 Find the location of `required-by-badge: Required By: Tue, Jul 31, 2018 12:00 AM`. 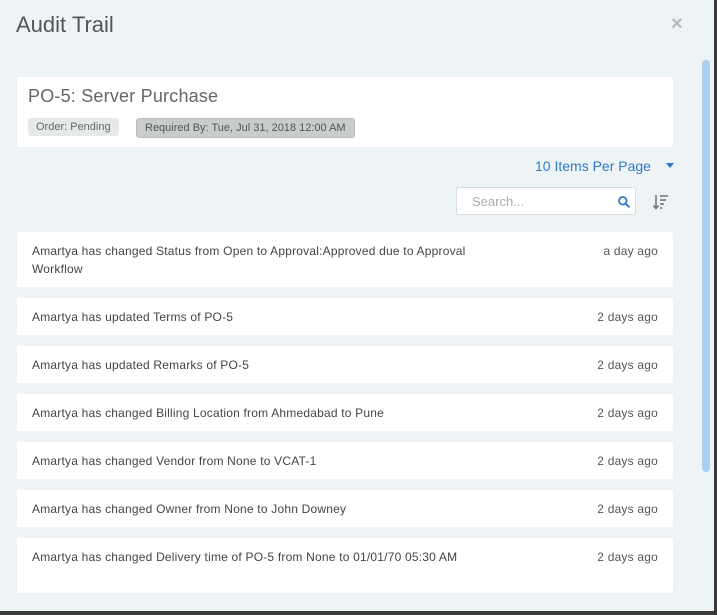

required-by-badge: Required By: Tue, Jul 31, 2018 12:00 AM is located at coordinates (245, 128).